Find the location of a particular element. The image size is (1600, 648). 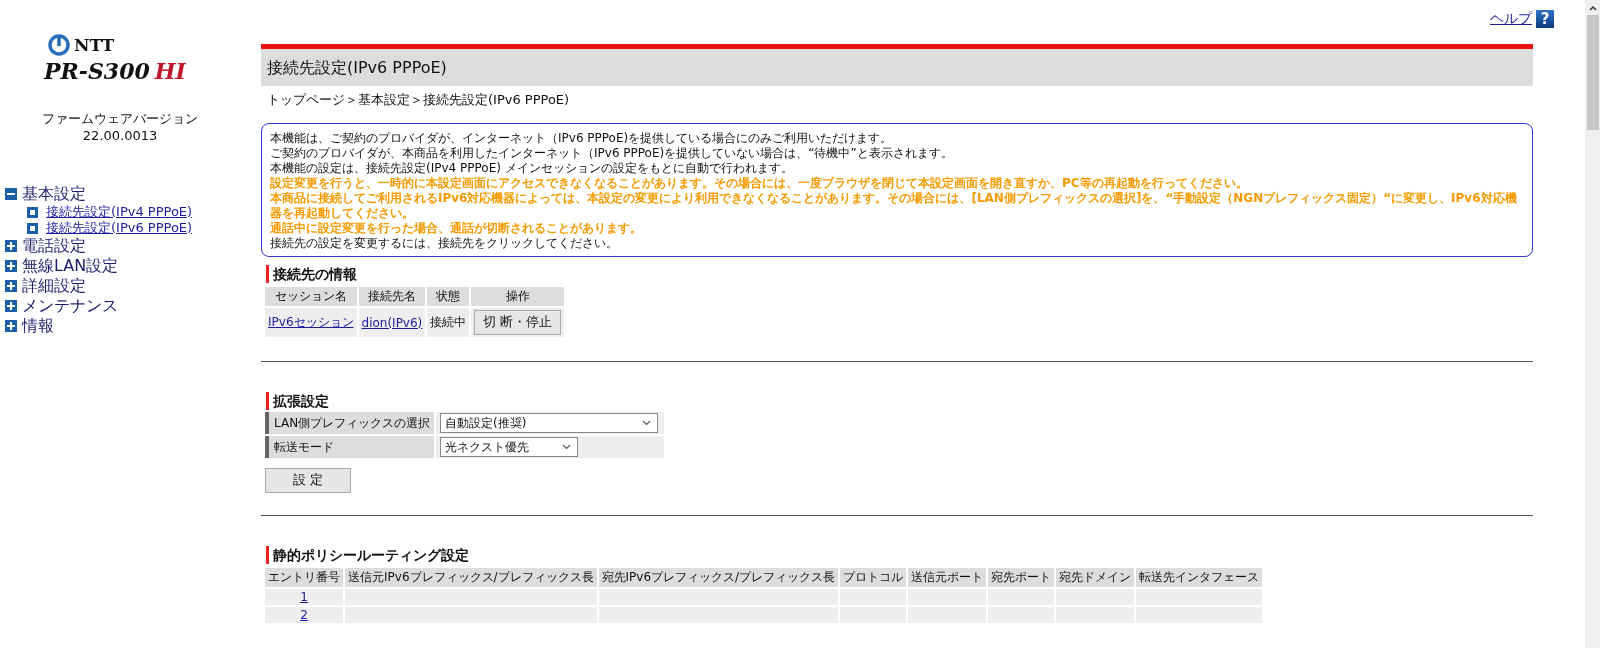

column-header: セッション名 is located at coordinates (311, 296).